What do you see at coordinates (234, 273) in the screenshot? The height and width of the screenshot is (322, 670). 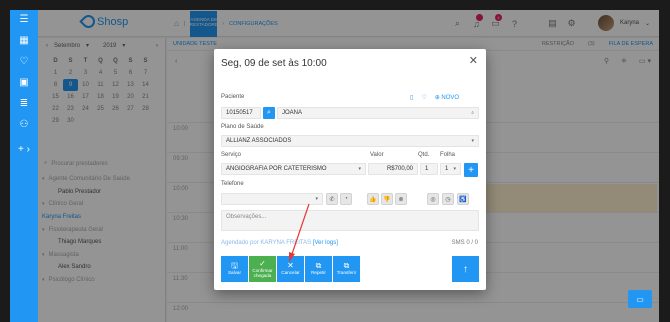 I see `action-label: Salvar` at bounding box center [234, 273].